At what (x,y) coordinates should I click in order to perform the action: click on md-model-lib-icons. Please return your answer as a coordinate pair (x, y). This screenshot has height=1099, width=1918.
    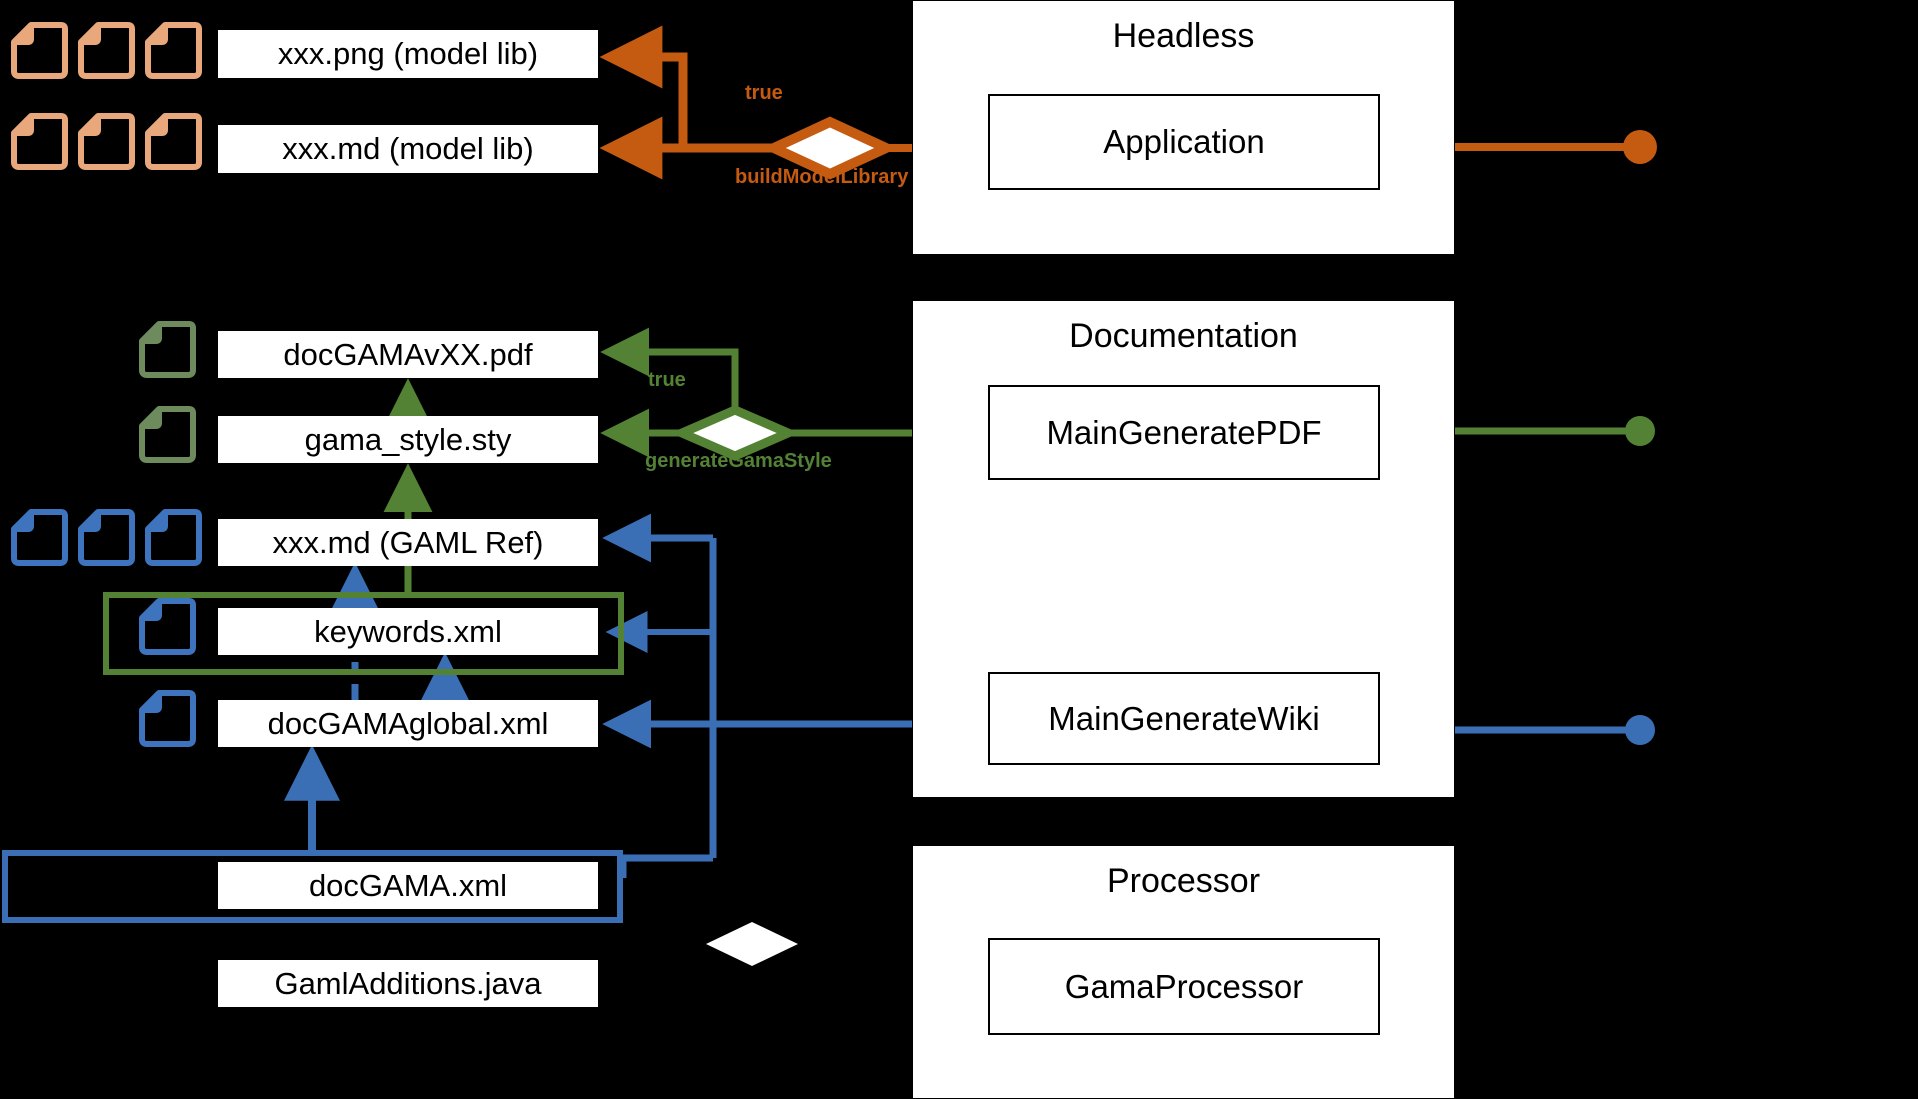
    Looking at the image, I should click on (106, 141).